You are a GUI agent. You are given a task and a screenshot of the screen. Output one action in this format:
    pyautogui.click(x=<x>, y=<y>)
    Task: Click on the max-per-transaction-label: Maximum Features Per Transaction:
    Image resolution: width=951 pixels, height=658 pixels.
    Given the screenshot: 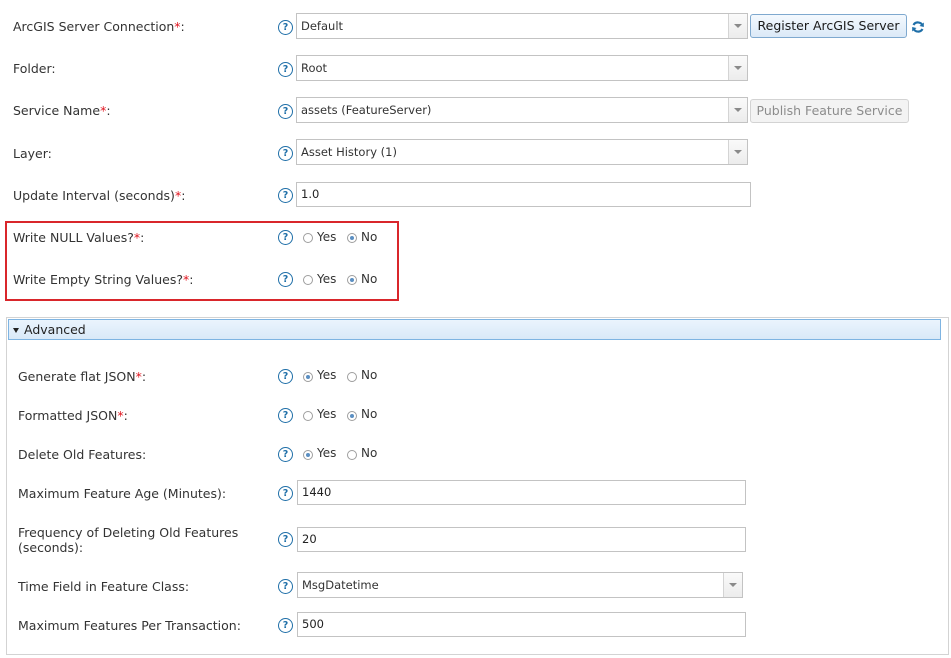 What is the action you would take?
    pyautogui.click(x=129, y=625)
    